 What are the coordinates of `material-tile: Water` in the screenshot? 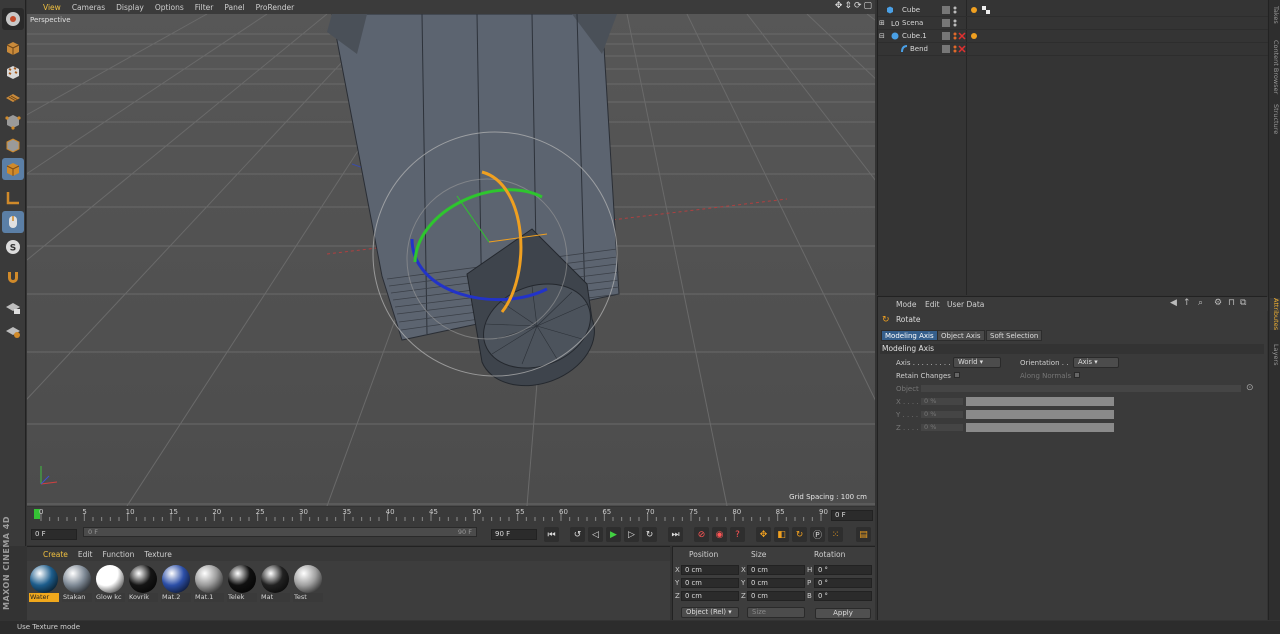 It's located at (44, 584).